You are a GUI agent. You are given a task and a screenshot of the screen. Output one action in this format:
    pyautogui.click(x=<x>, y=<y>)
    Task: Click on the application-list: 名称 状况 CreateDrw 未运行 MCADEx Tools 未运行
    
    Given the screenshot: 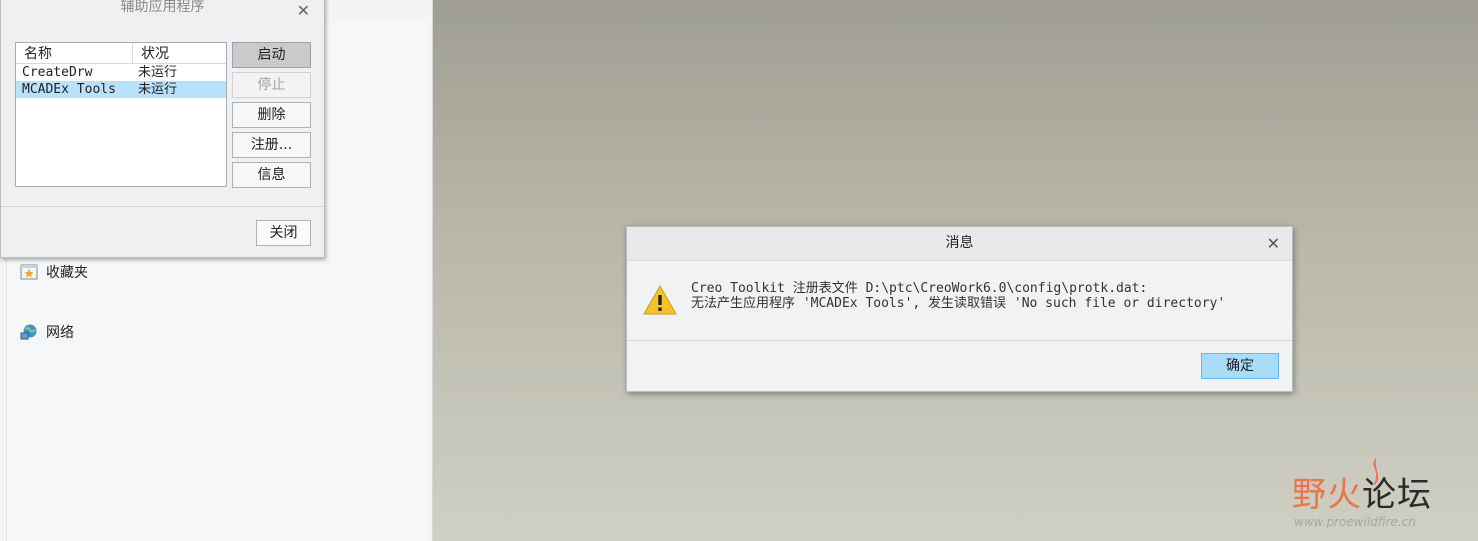 What is the action you would take?
    pyautogui.click(x=121, y=114)
    